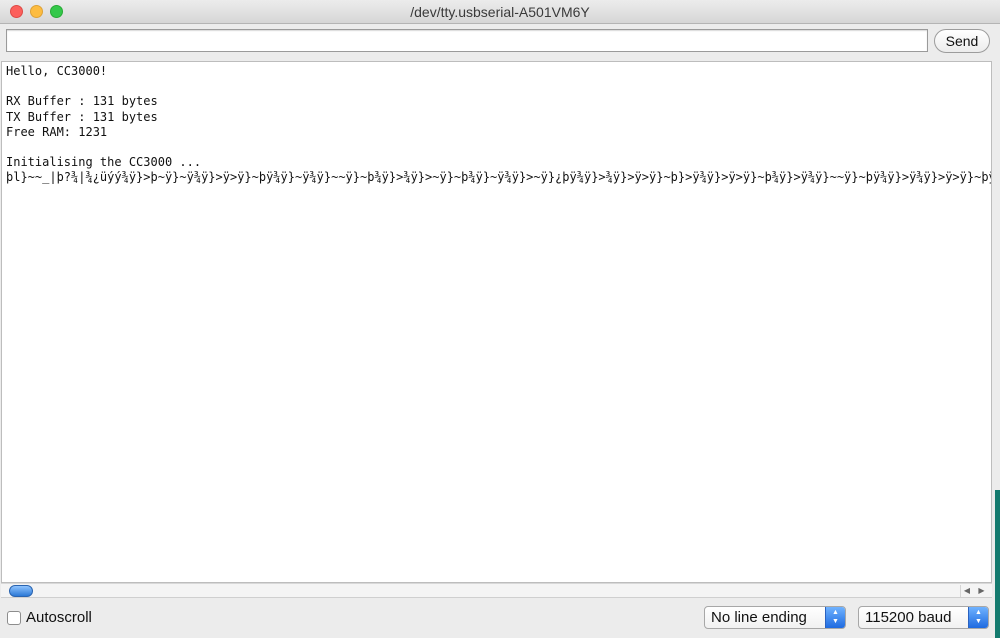  I want to click on scrollbar-thumb, so click(21, 591).